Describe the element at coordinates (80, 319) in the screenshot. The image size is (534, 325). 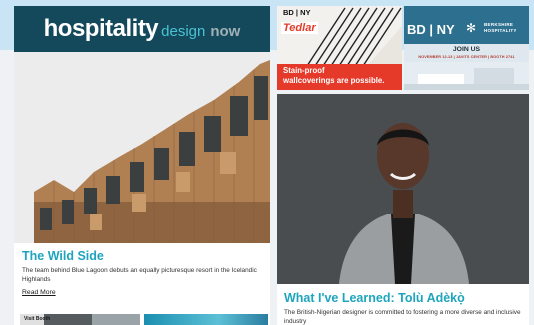
I see `preview-thumbnail-booth: Visit Booth` at that location.